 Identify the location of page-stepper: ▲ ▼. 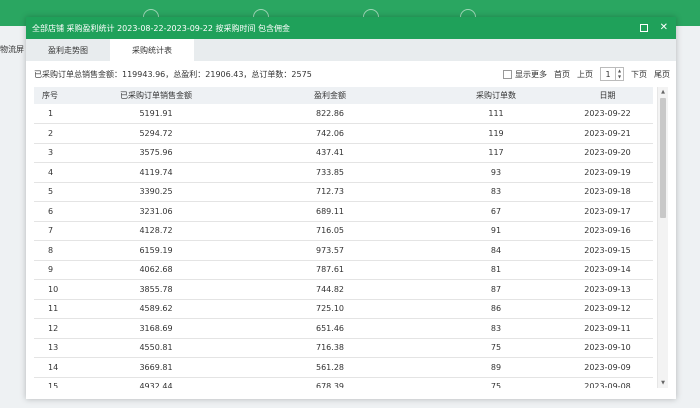
(619, 74).